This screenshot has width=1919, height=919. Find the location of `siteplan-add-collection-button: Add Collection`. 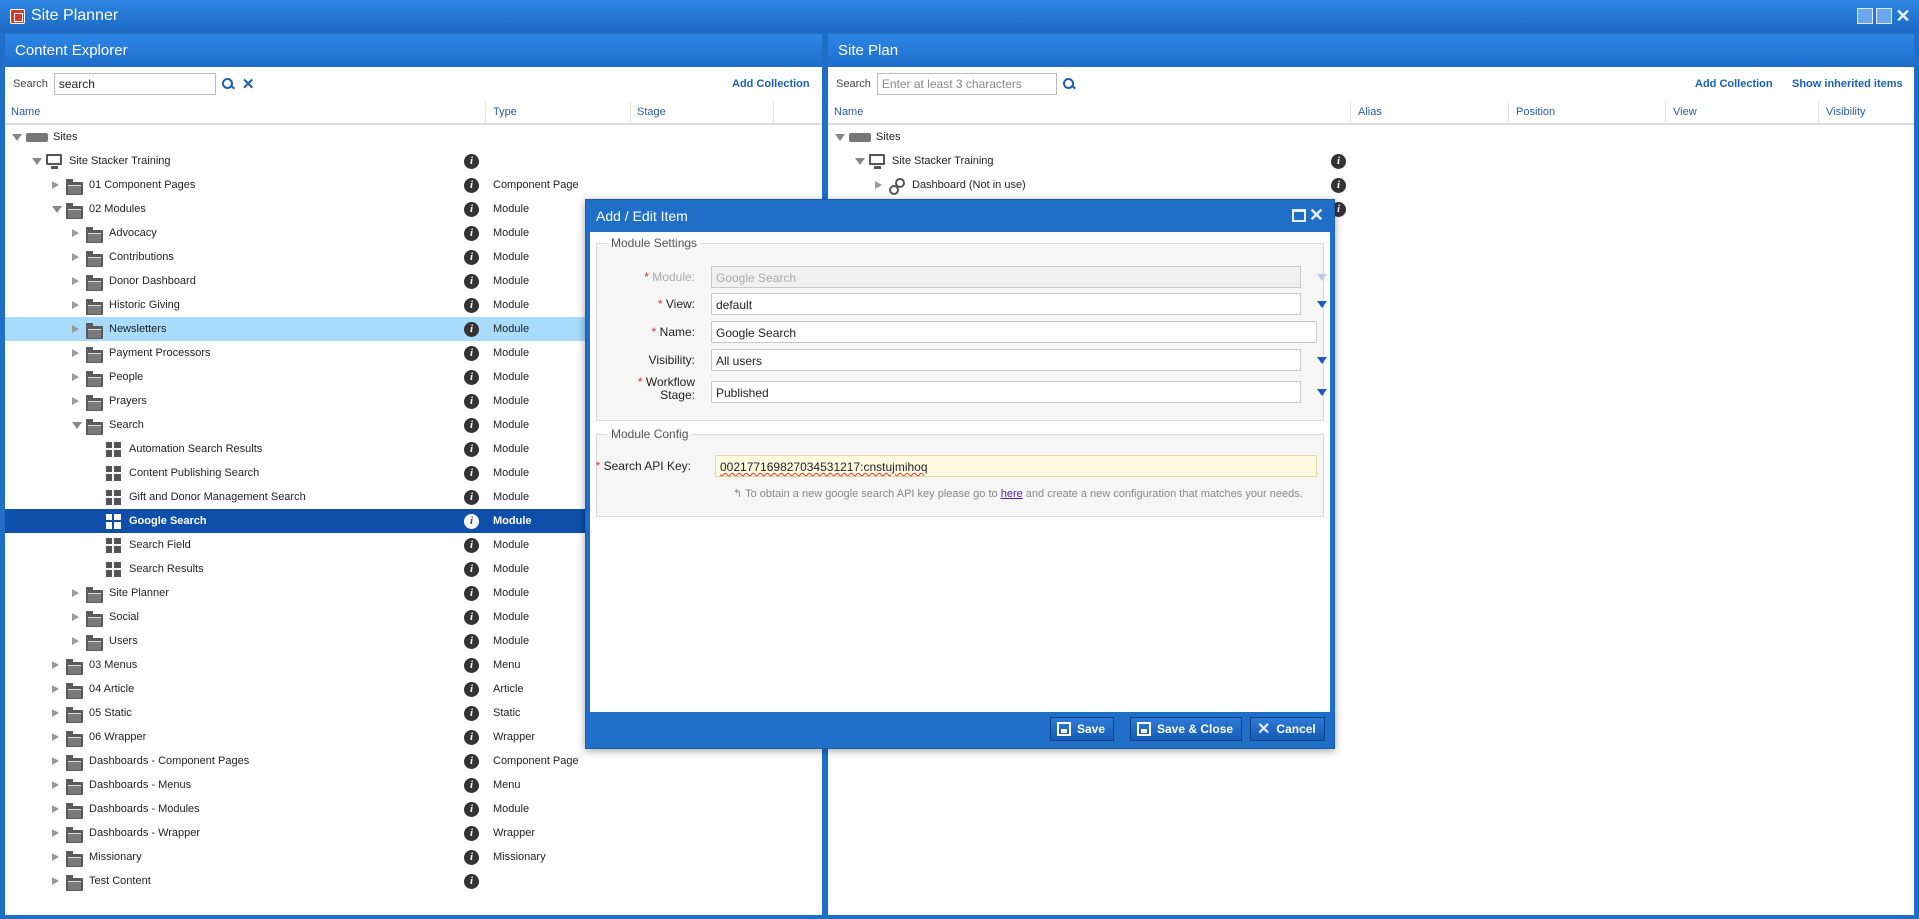

siteplan-add-collection-button: Add Collection is located at coordinates (1734, 84).